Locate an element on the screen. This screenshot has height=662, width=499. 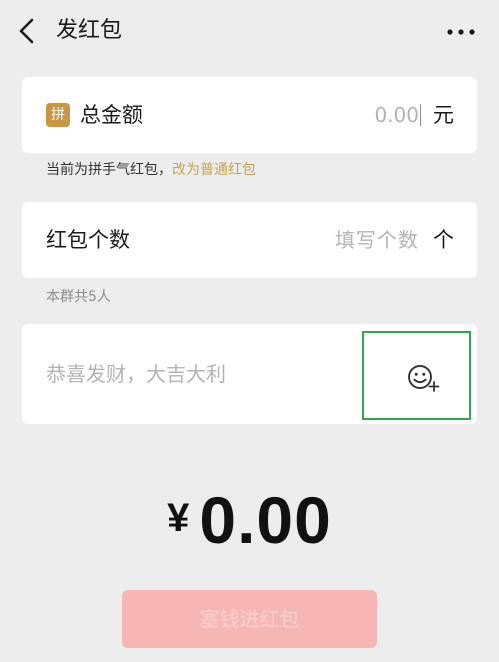
more-dots-icon is located at coordinates (461, 32).